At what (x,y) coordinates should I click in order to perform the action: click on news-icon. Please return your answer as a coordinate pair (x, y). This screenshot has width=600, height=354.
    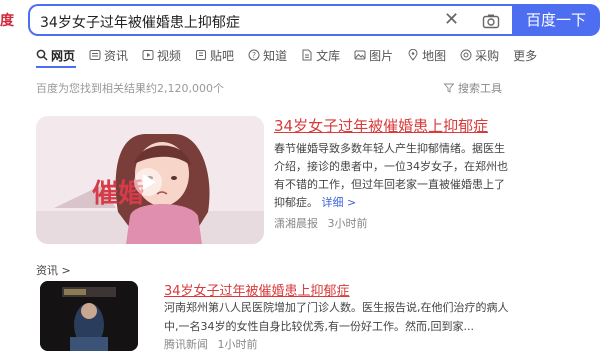
    Looking at the image, I should click on (95, 55).